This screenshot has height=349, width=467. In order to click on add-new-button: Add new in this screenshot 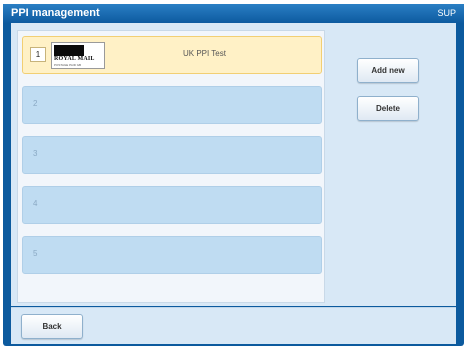, I will do `click(388, 70)`.